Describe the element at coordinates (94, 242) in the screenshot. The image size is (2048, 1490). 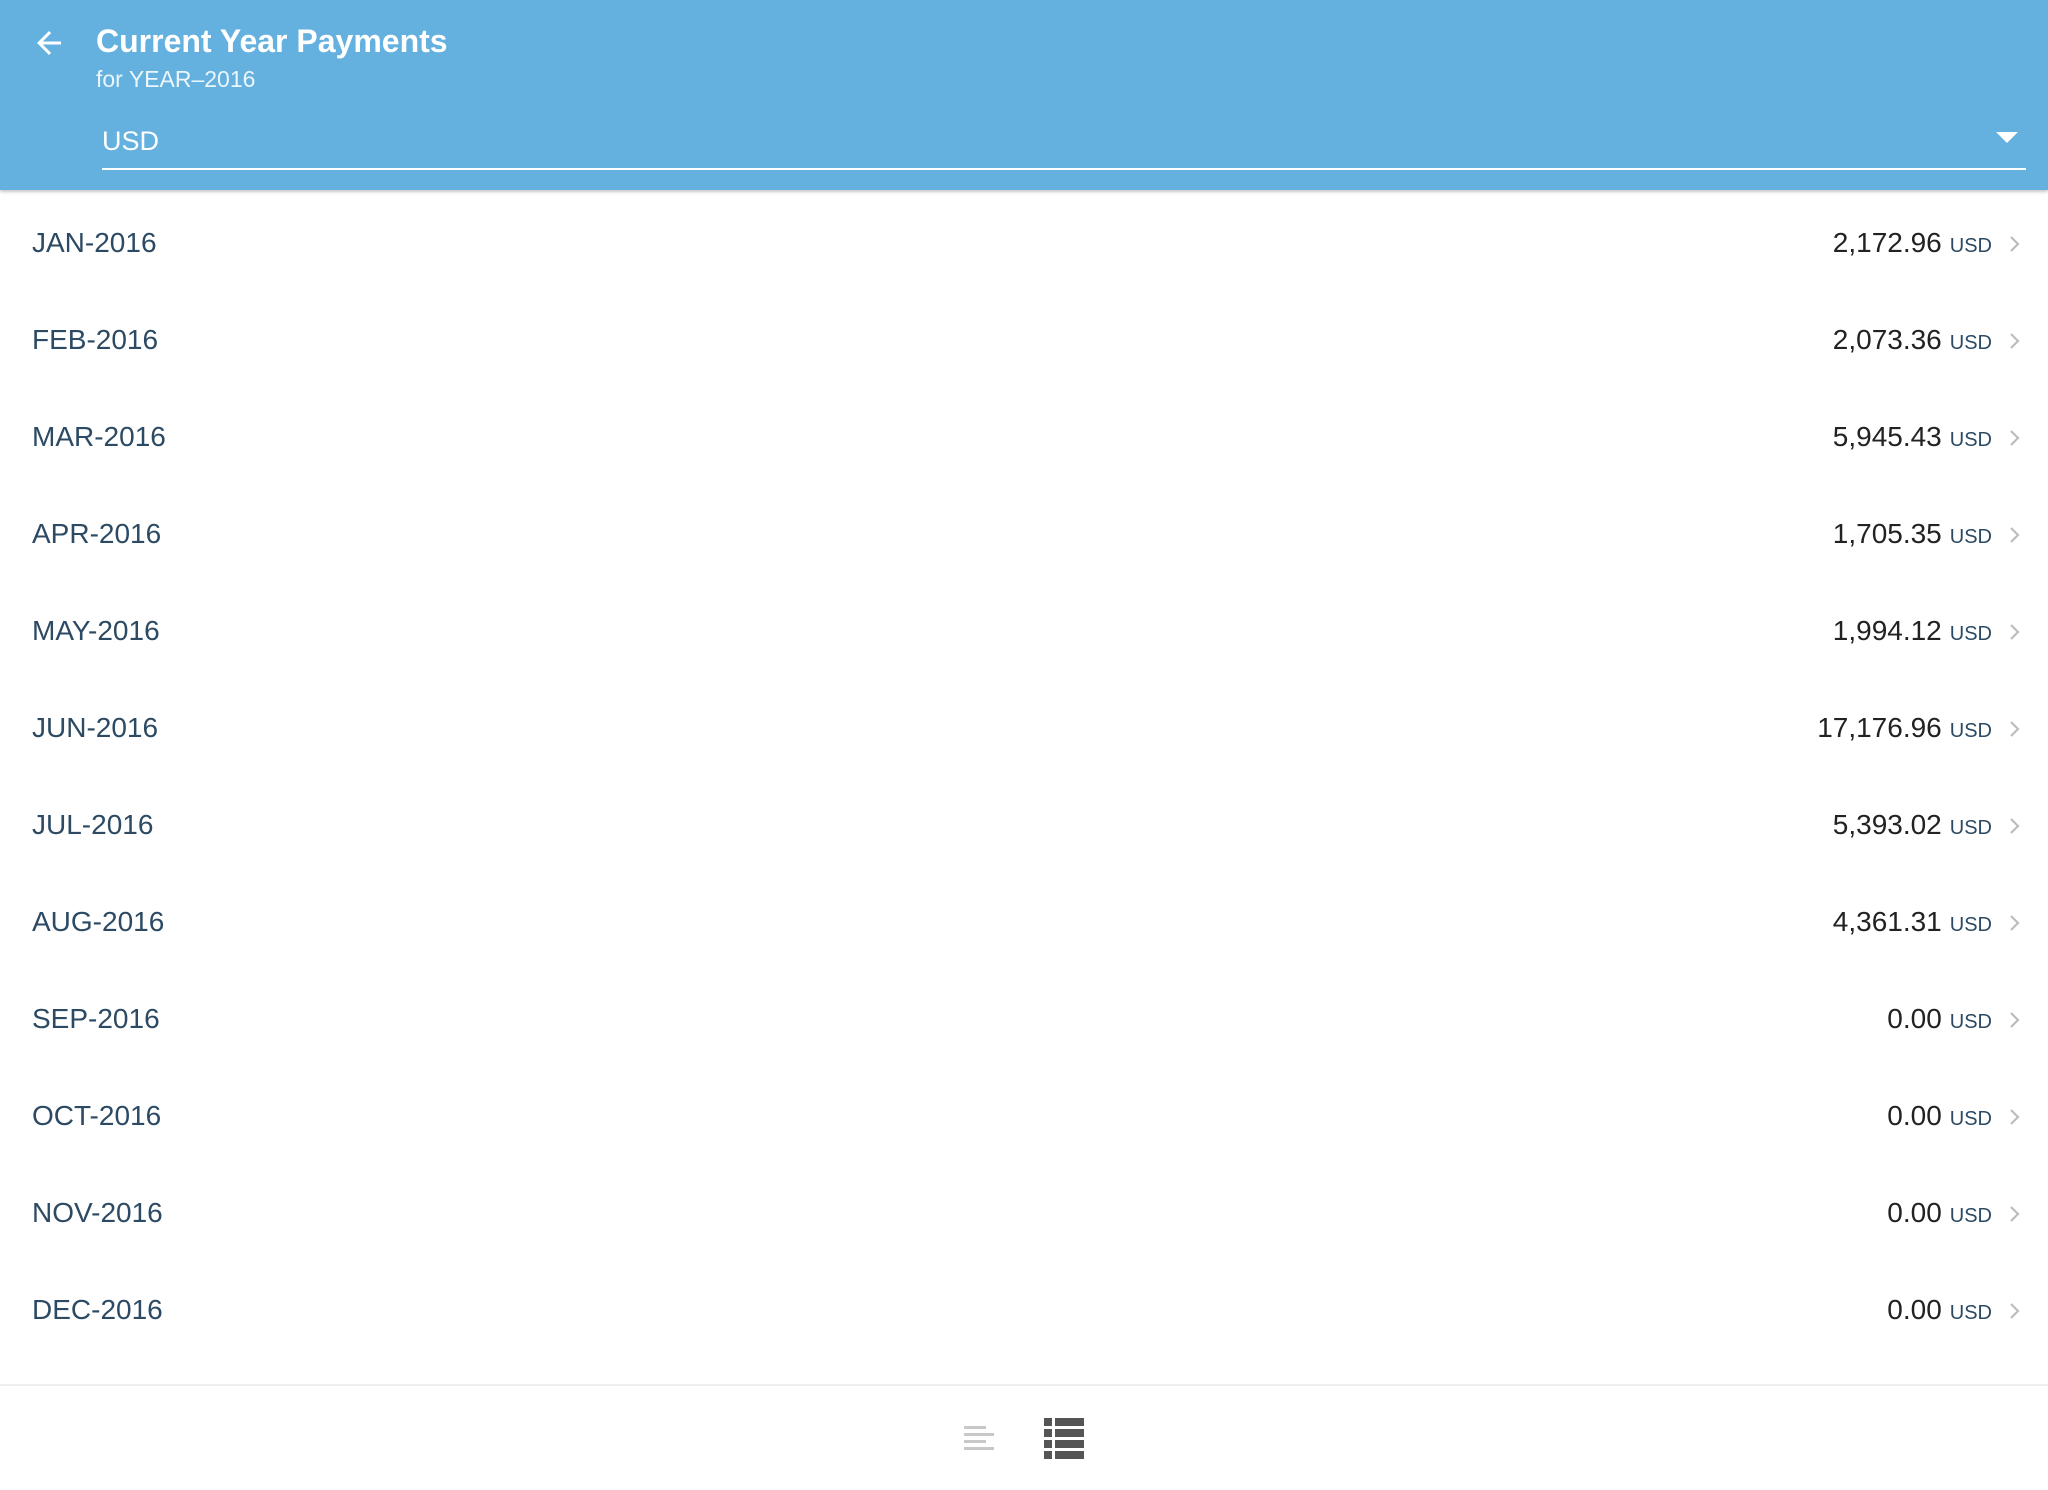
I see `month-label: JAN-2016` at that location.